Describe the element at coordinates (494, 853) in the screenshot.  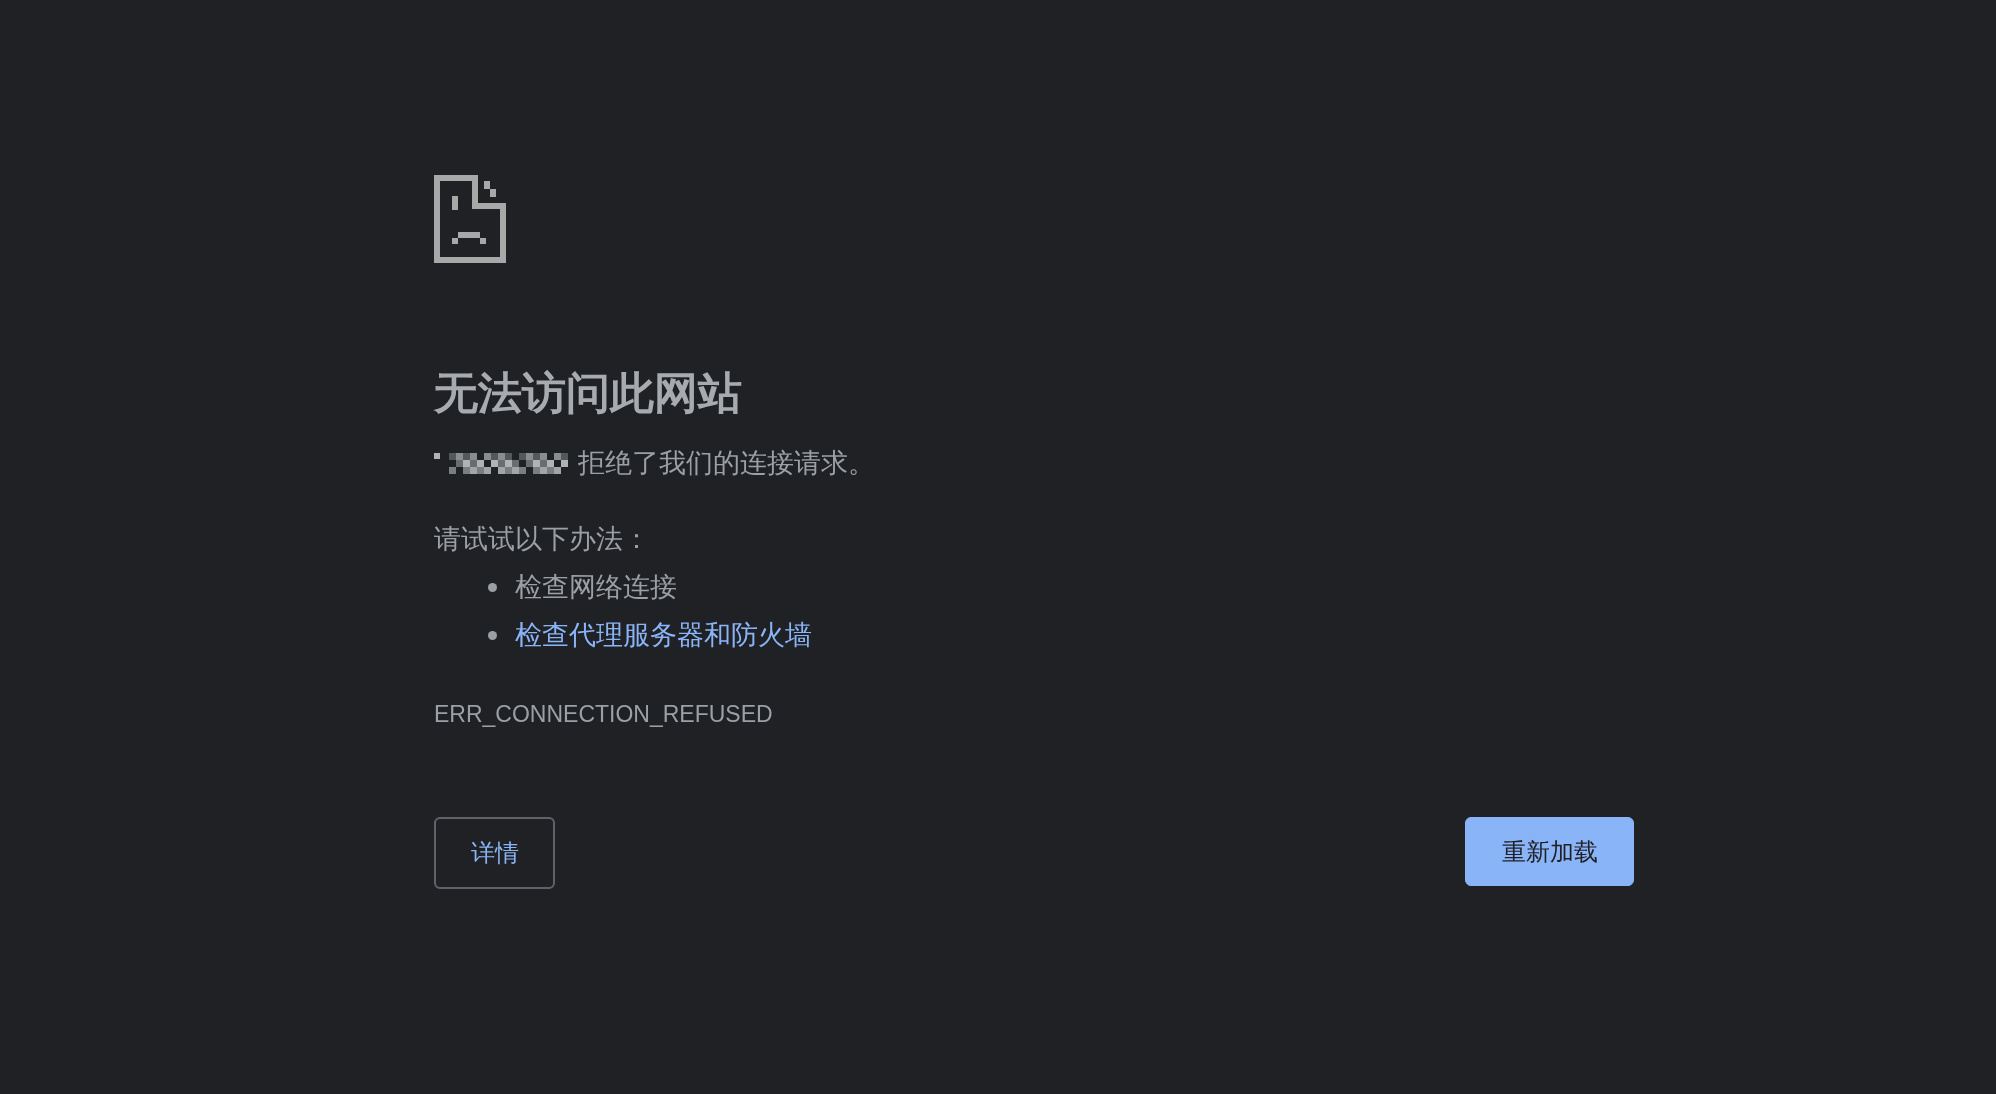
I see `details-button: 详情` at that location.